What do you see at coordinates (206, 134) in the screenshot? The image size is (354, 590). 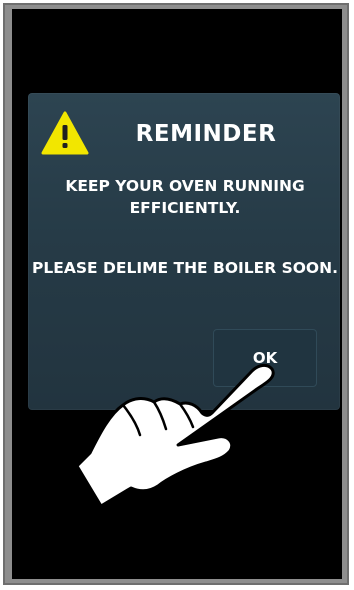 I see `dialog-title: REMINDER` at bounding box center [206, 134].